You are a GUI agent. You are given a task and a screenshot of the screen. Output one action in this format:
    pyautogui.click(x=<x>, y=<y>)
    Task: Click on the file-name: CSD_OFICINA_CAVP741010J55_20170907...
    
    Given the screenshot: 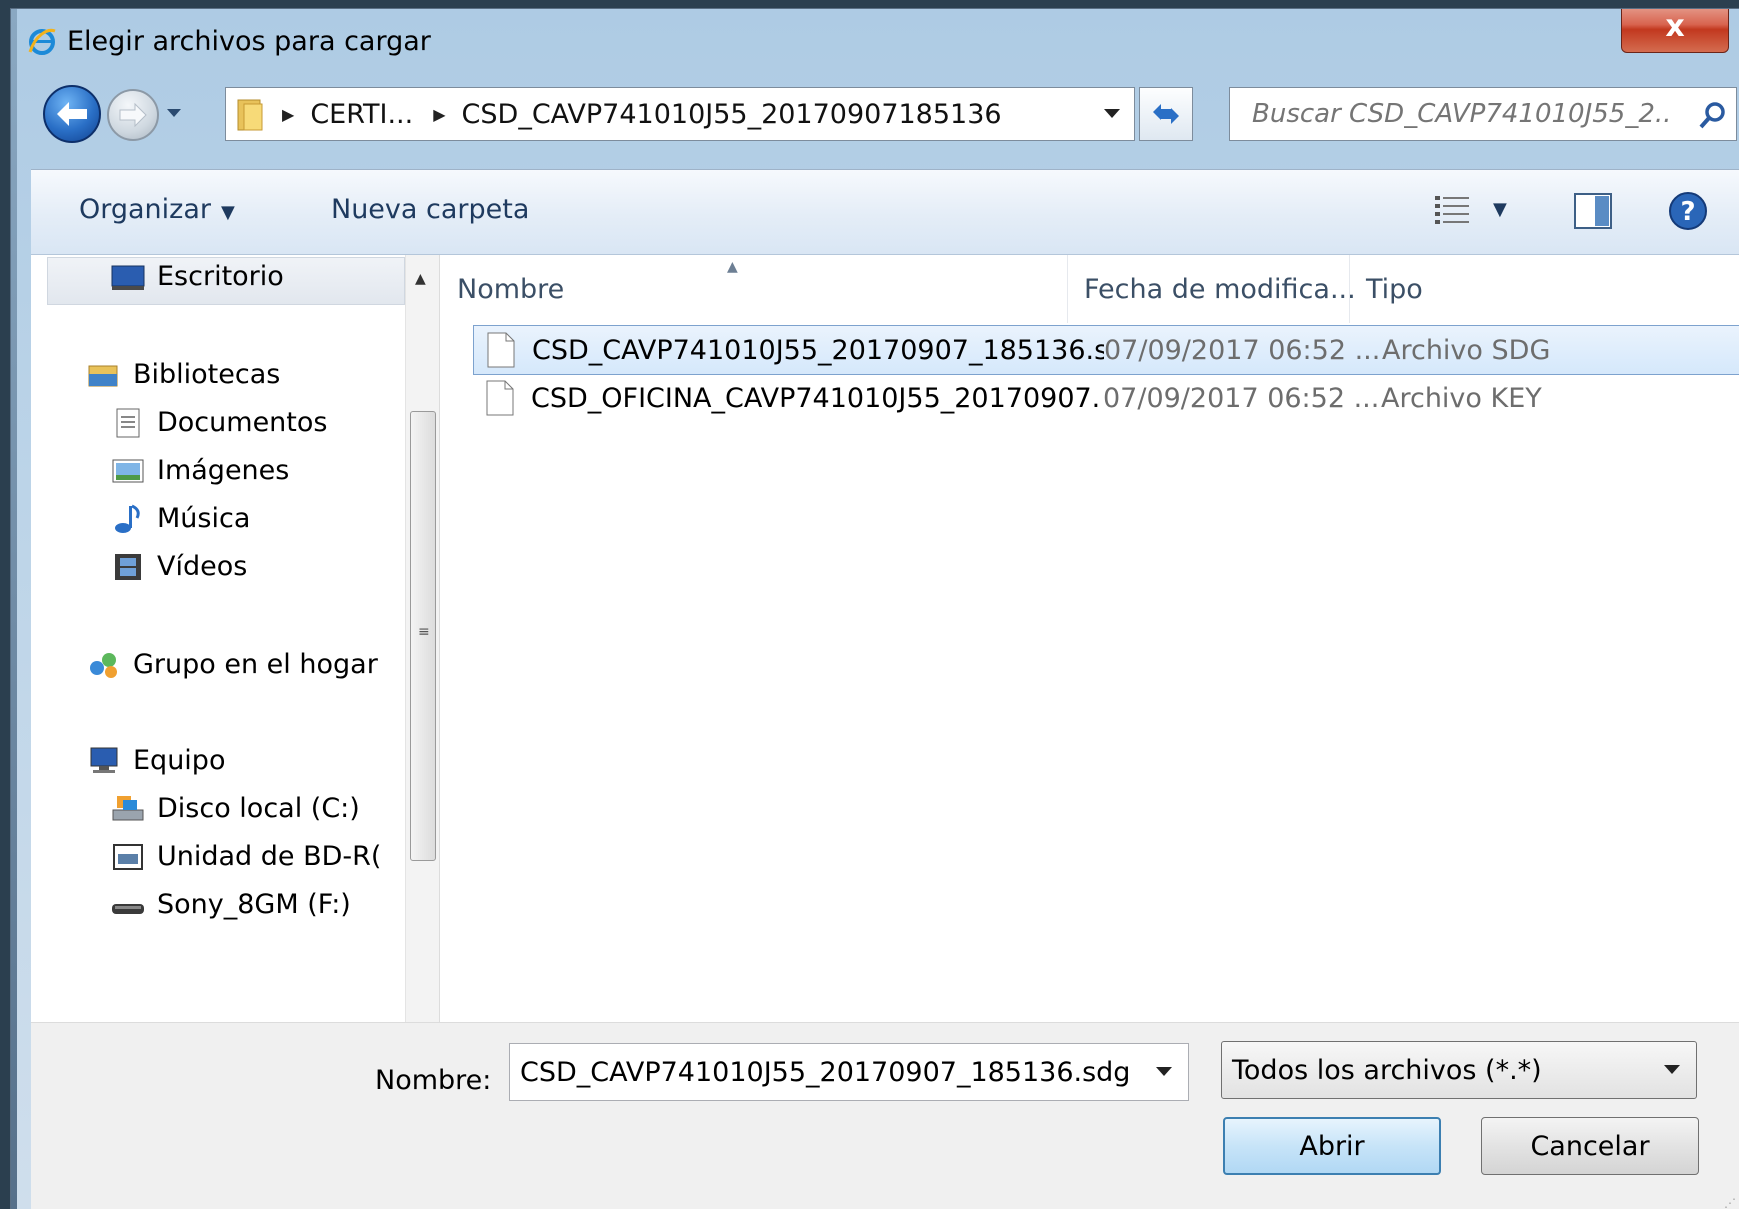 What is the action you would take?
    pyautogui.click(x=817, y=398)
    